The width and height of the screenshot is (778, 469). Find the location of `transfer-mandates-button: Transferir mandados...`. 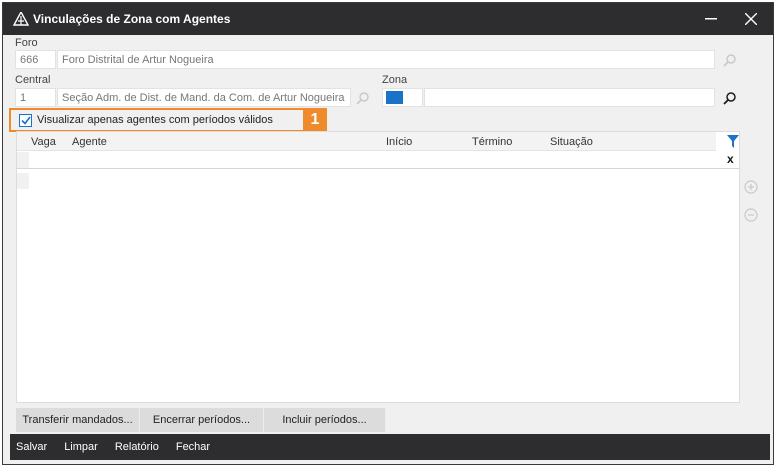

transfer-mandates-button: Transferir mandados... is located at coordinates (78, 420).